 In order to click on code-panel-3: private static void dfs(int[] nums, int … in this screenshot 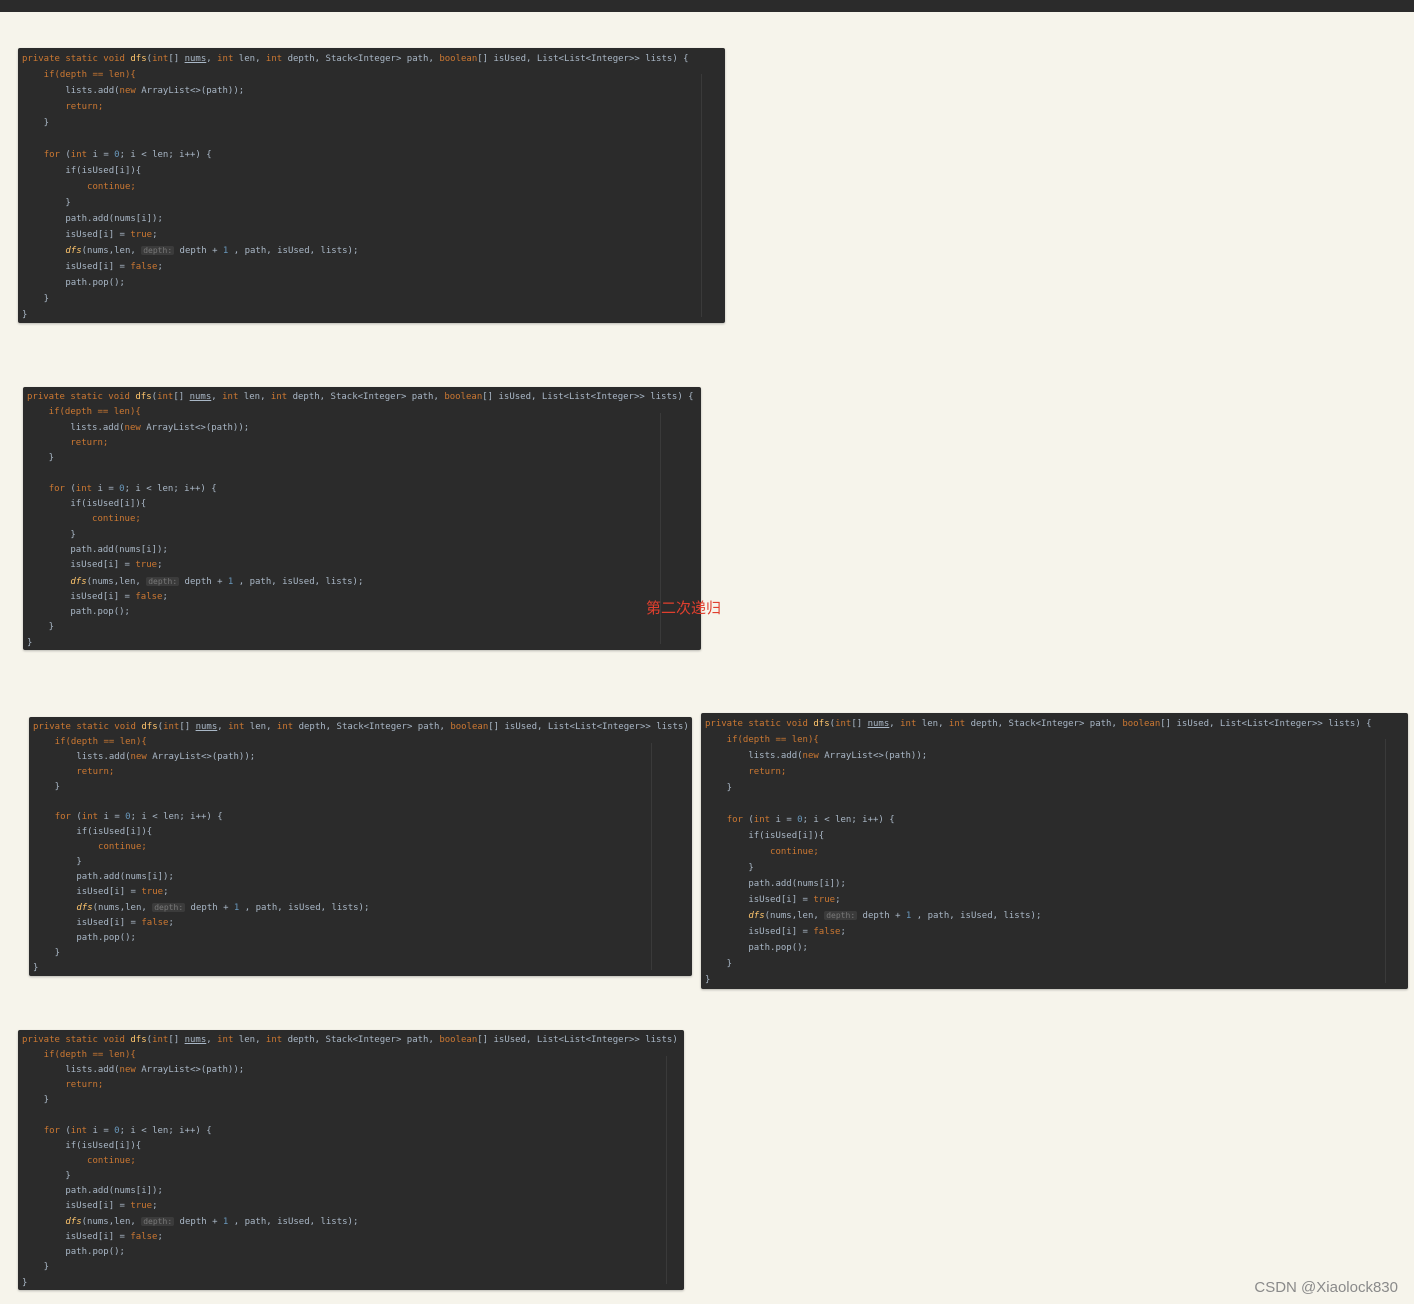, I will do `click(360, 846)`.